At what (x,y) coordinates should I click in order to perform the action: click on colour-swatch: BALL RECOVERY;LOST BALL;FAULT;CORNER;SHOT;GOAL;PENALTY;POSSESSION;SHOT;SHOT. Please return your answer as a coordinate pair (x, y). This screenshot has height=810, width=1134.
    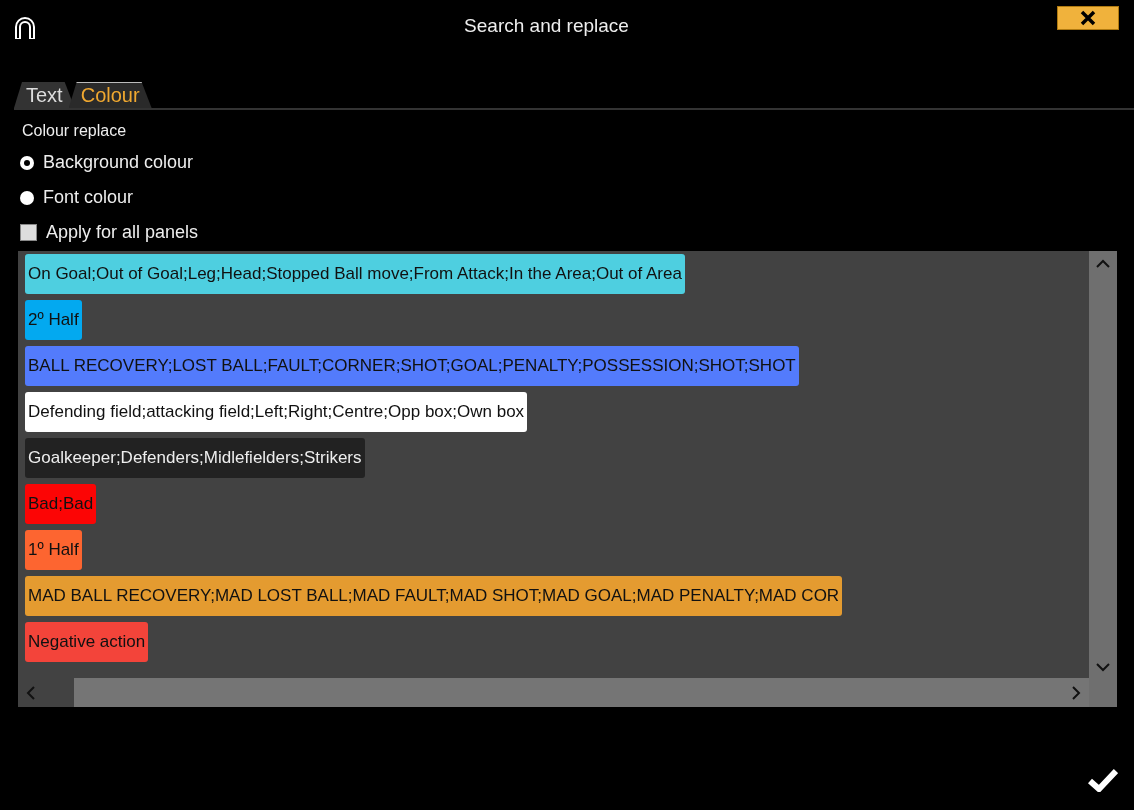
    Looking at the image, I should click on (412, 366).